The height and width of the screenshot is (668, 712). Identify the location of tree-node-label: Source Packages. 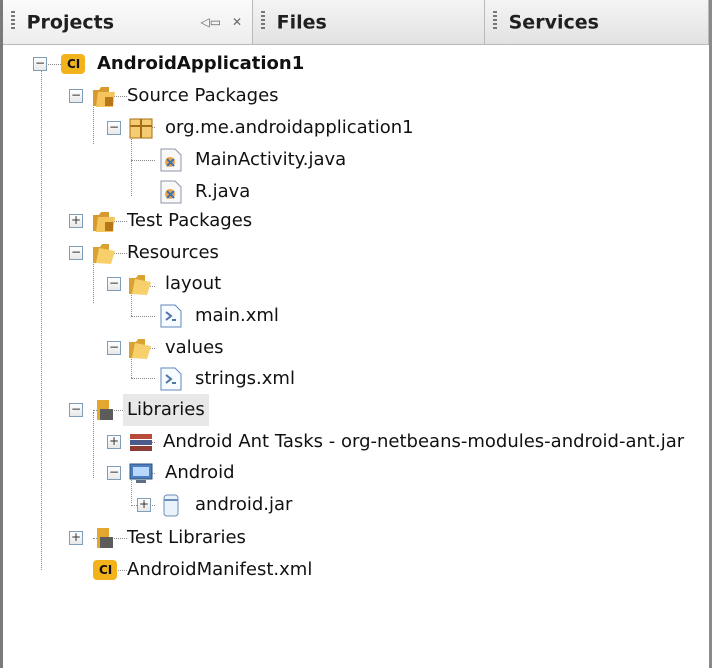
(203, 95).